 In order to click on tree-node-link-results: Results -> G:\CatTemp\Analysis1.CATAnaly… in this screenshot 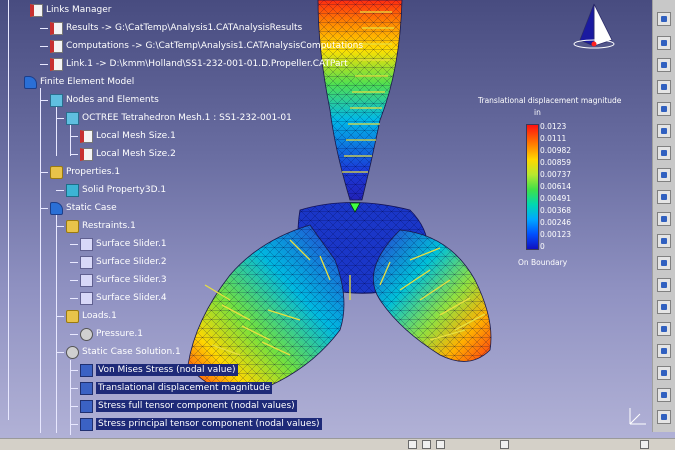, I will do `click(171, 28)`.